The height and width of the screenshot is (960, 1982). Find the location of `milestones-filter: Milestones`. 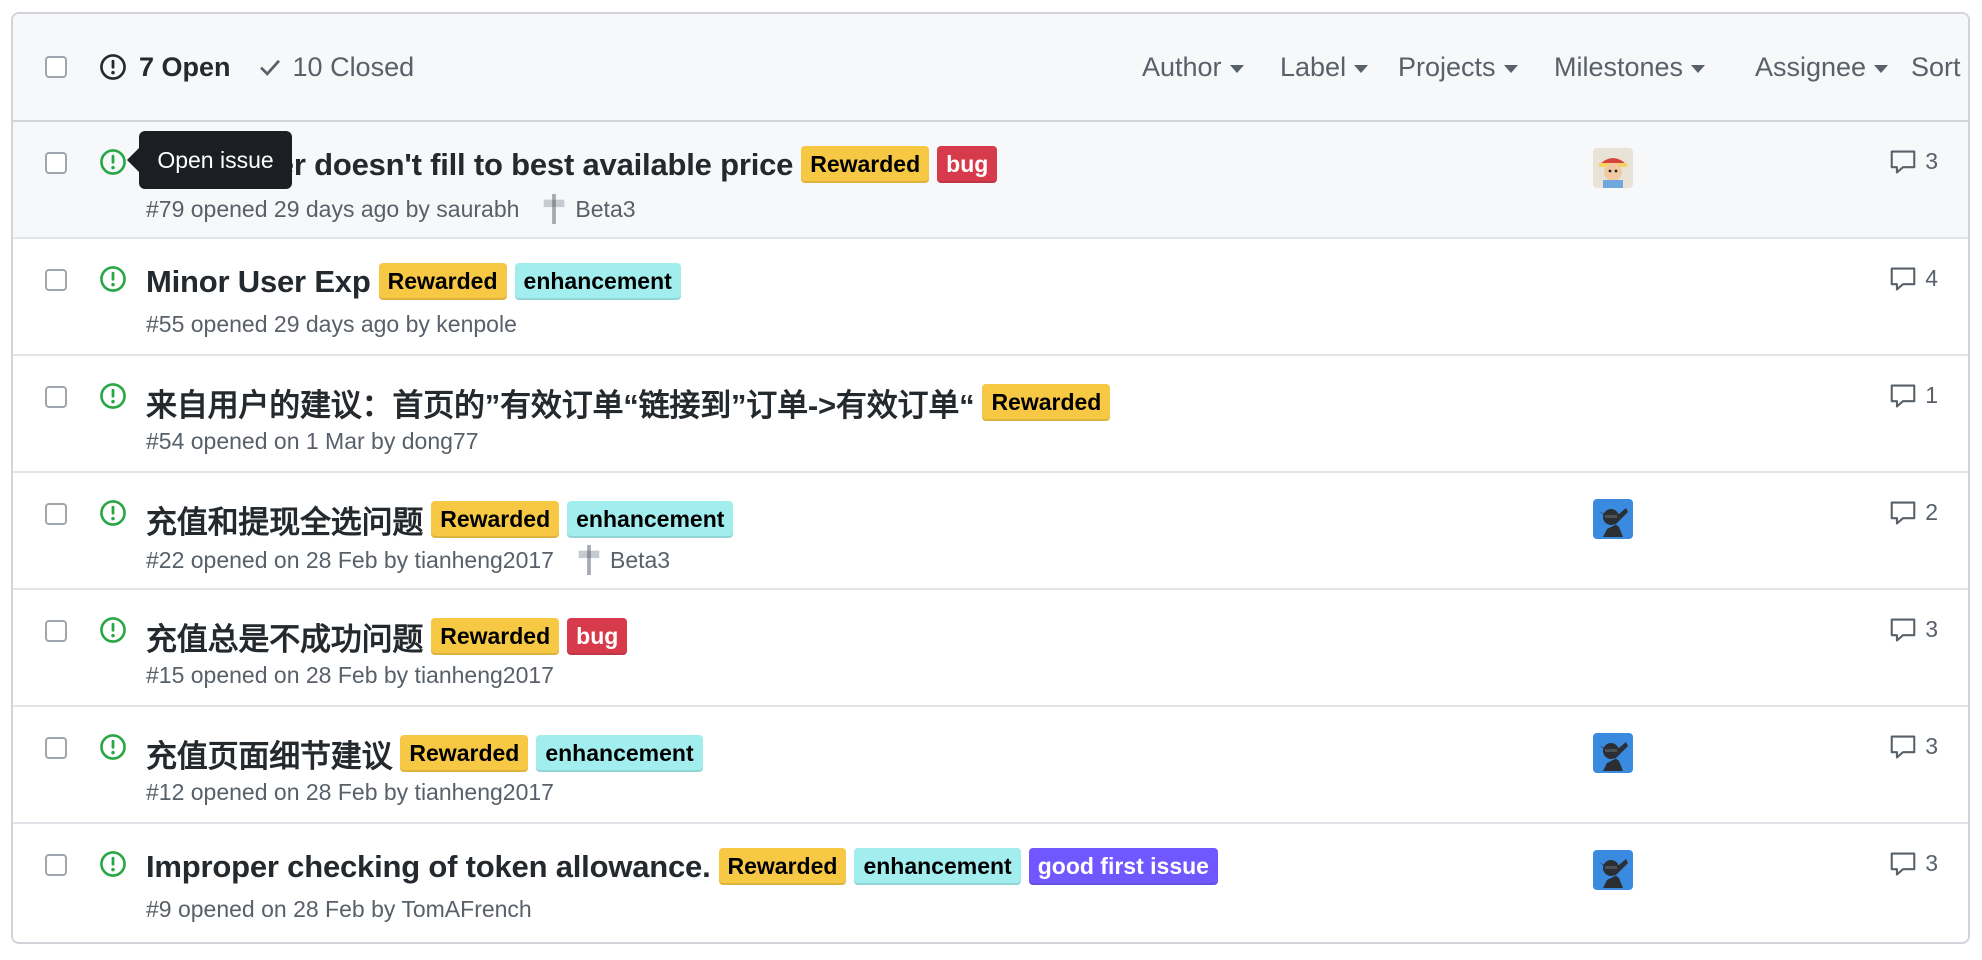

milestones-filter: Milestones is located at coordinates (1630, 67).